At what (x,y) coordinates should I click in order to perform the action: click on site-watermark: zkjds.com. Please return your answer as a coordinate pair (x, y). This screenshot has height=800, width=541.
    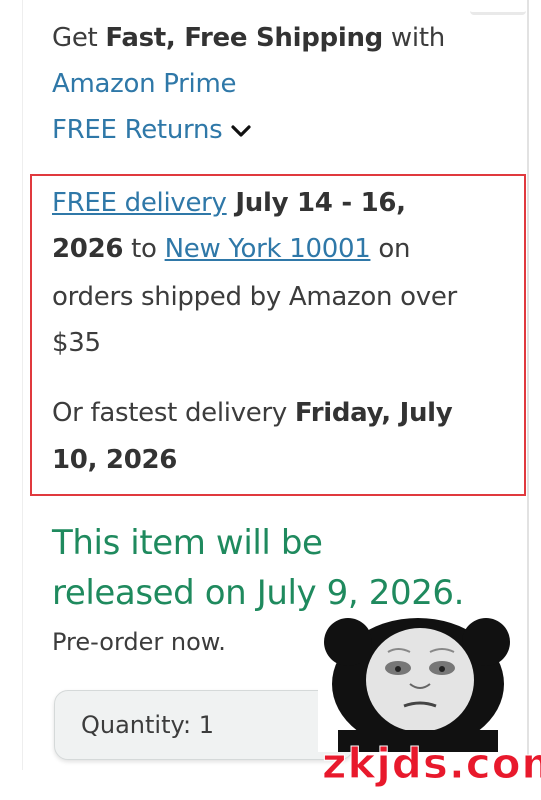
    Looking at the image, I should click on (431, 764).